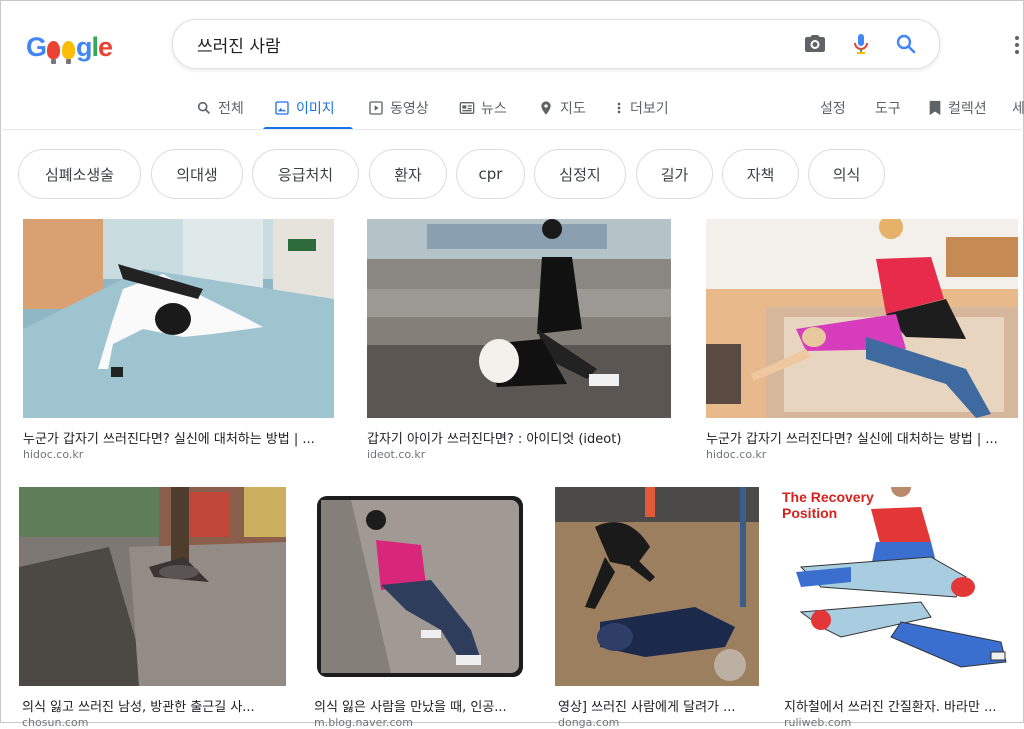 The height and width of the screenshot is (729, 1024). I want to click on tab-maps: 지도, so click(562, 108).